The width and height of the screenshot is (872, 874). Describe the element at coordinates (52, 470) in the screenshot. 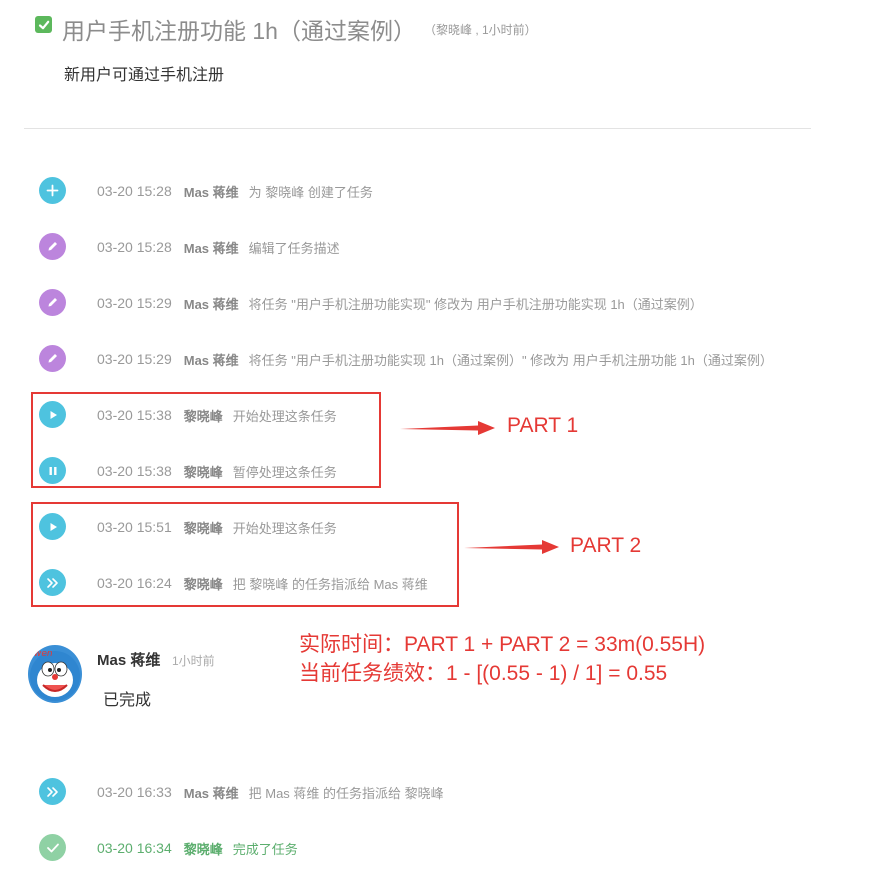

I see `pause-icon` at that location.